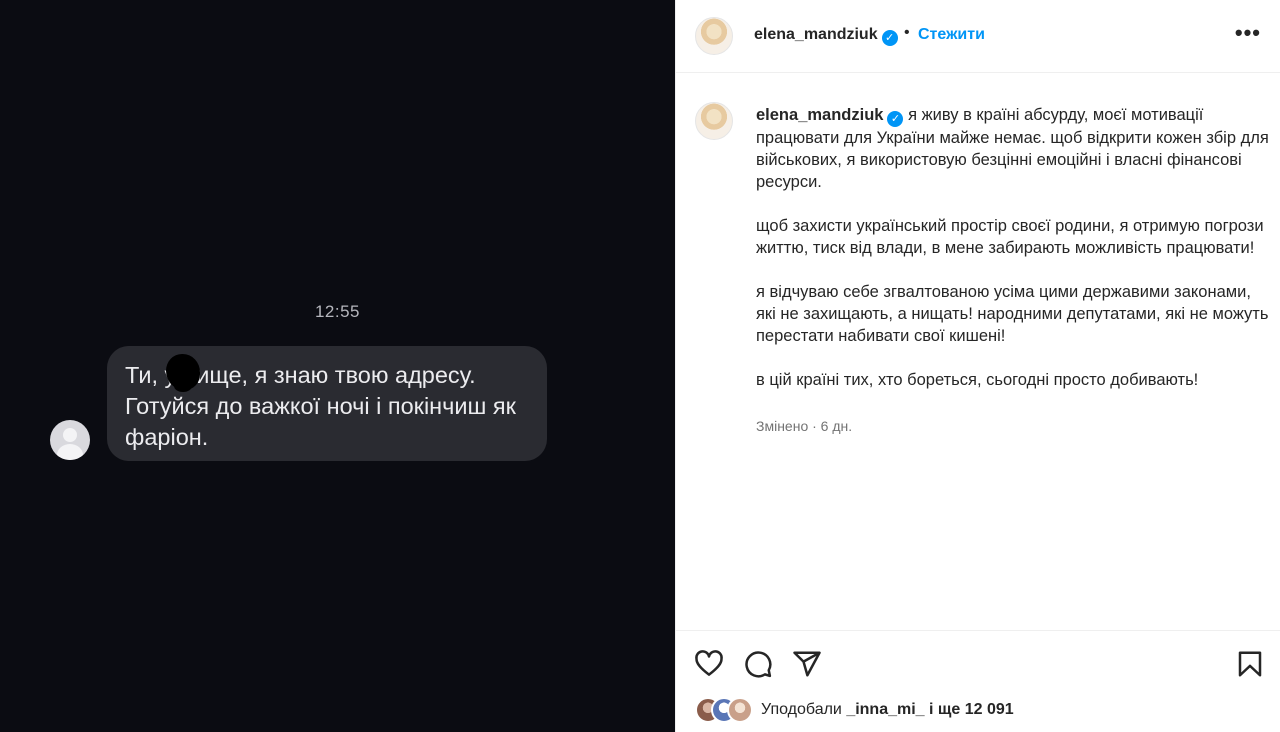 This screenshot has width=1280, height=732. Describe the element at coordinates (709, 664) in the screenshot. I see `heart-icon` at that location.